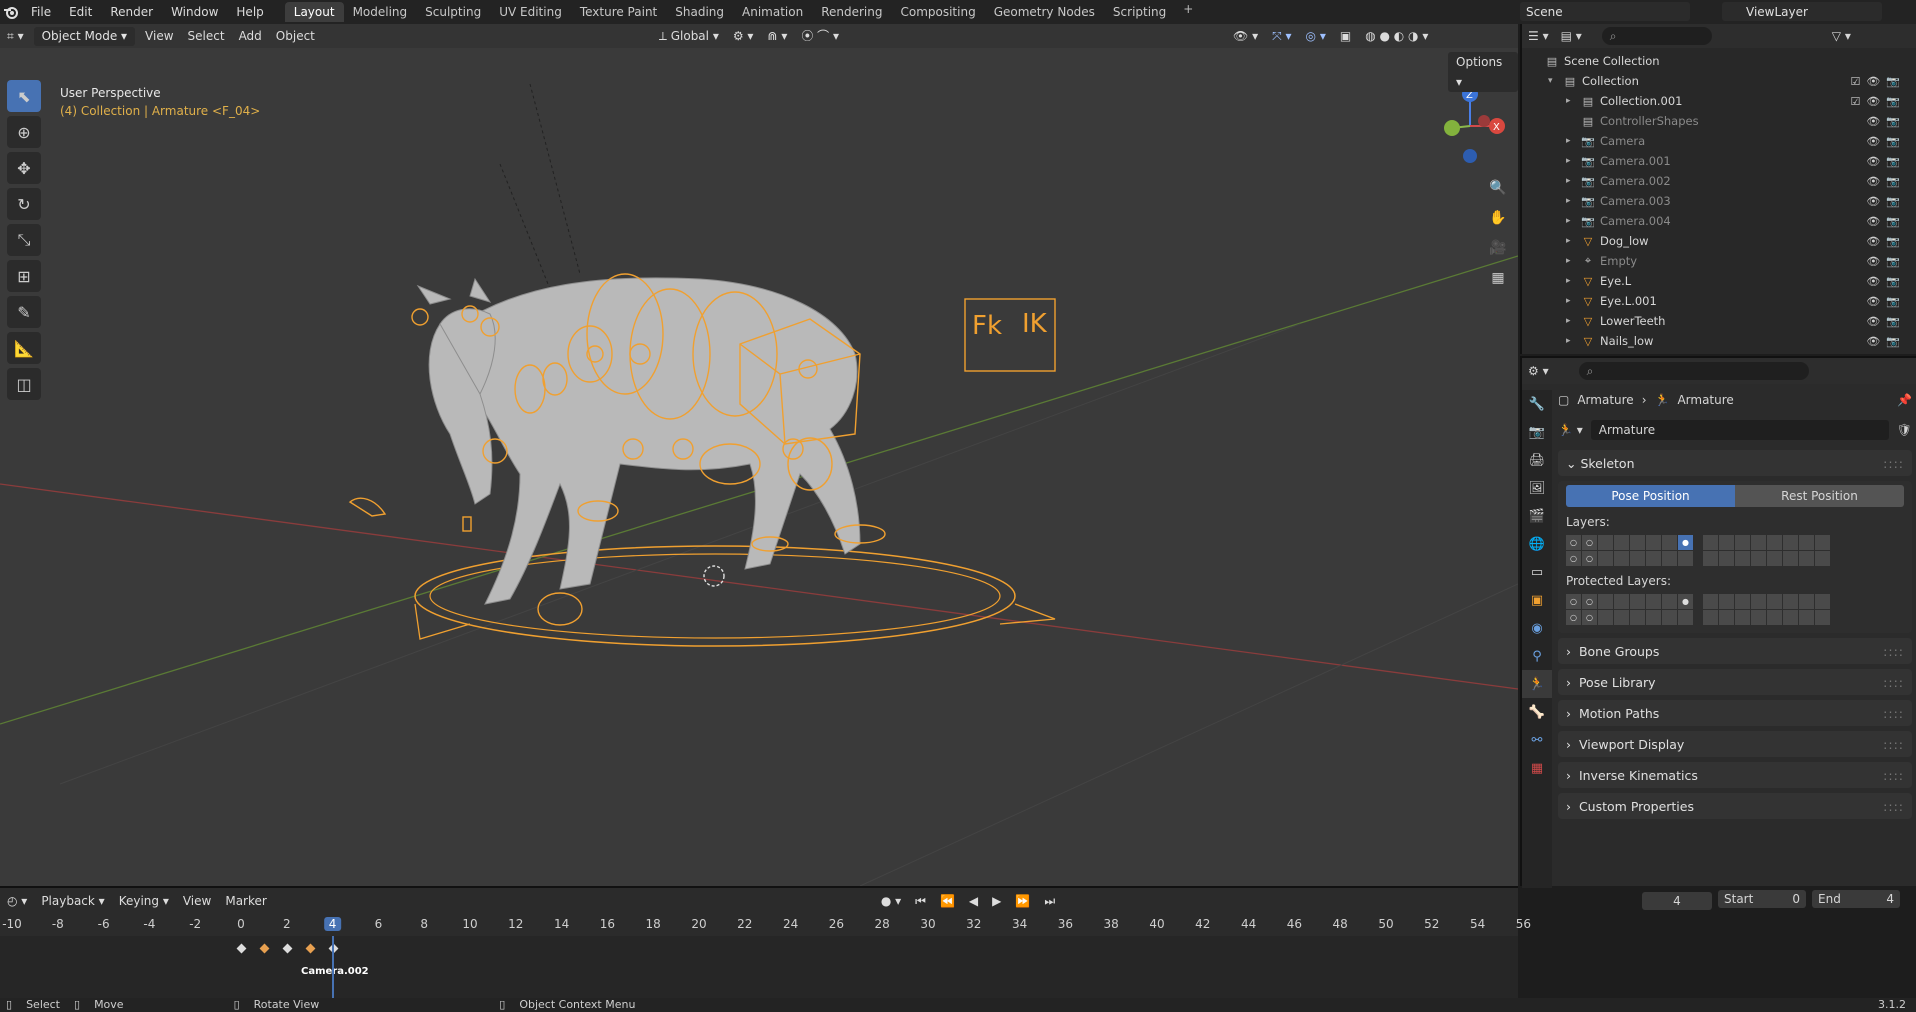  Describe the element at coordinates (1904, 400) in the screenshot. I see `pin-icon: 📌` at that location.